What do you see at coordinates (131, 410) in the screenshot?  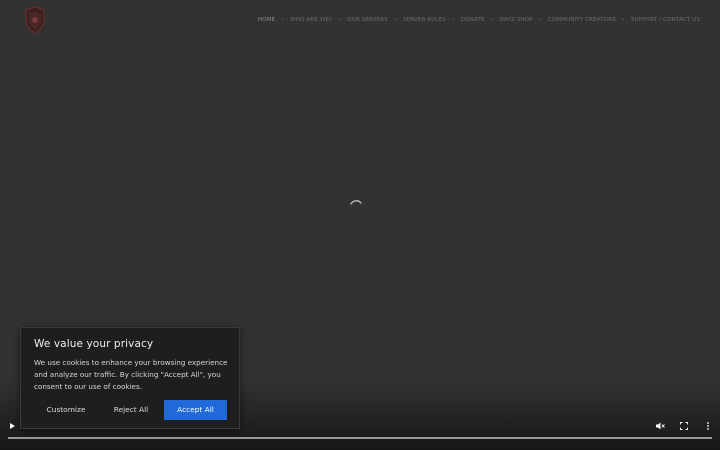 I see `reject-all-button: Reject All` at bounding box center [131, 410].